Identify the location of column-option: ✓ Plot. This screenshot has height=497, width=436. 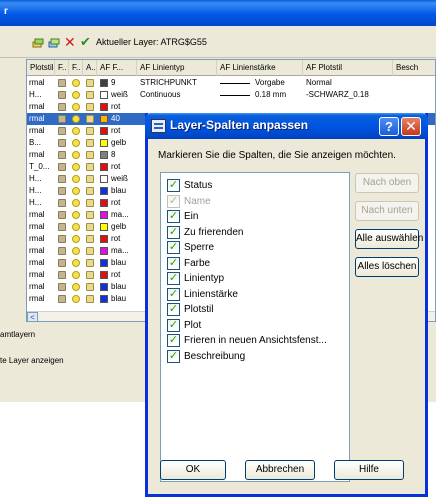
(257, 325).